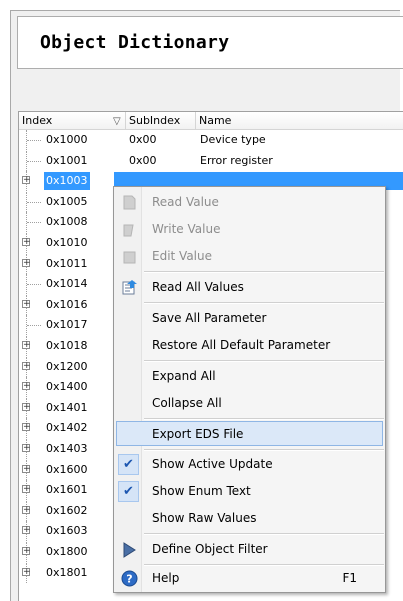 This screenshot has height=601, width=403. Describe the element at coordinates (67, 407) in the screenshot. I see `cell-index: 0x1401` at that location.